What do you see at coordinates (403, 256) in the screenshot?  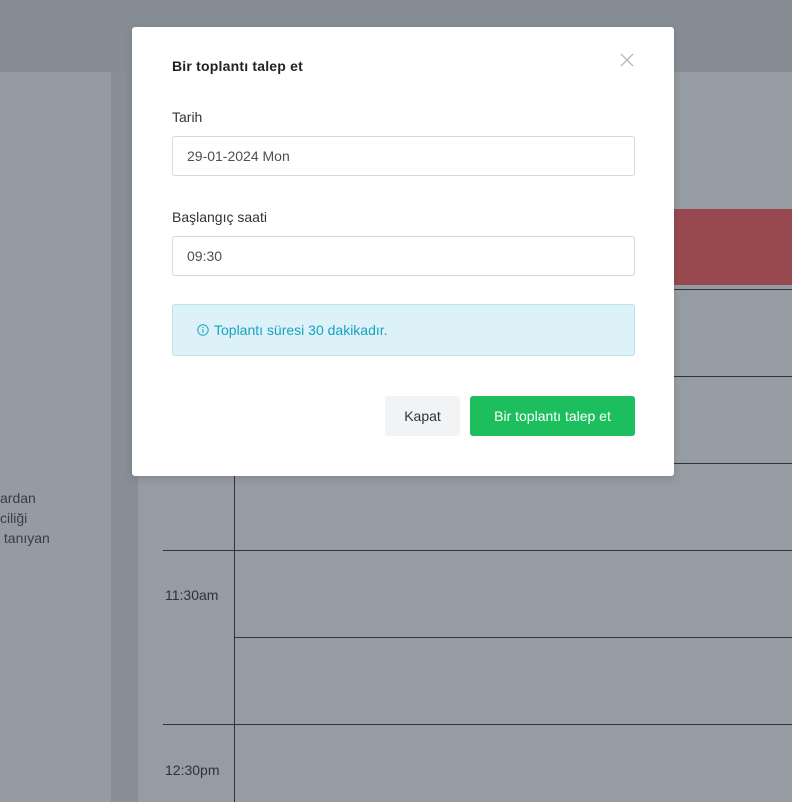 I see `start-time-input` at bounding box center [403, 256].